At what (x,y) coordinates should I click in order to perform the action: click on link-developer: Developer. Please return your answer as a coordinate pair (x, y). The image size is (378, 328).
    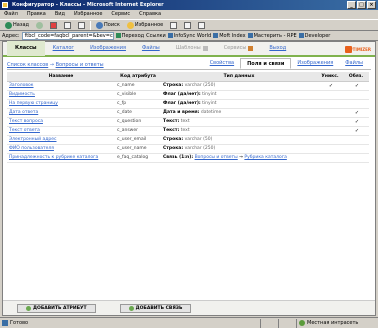
    Looking at the image, I should click on (314, 36).